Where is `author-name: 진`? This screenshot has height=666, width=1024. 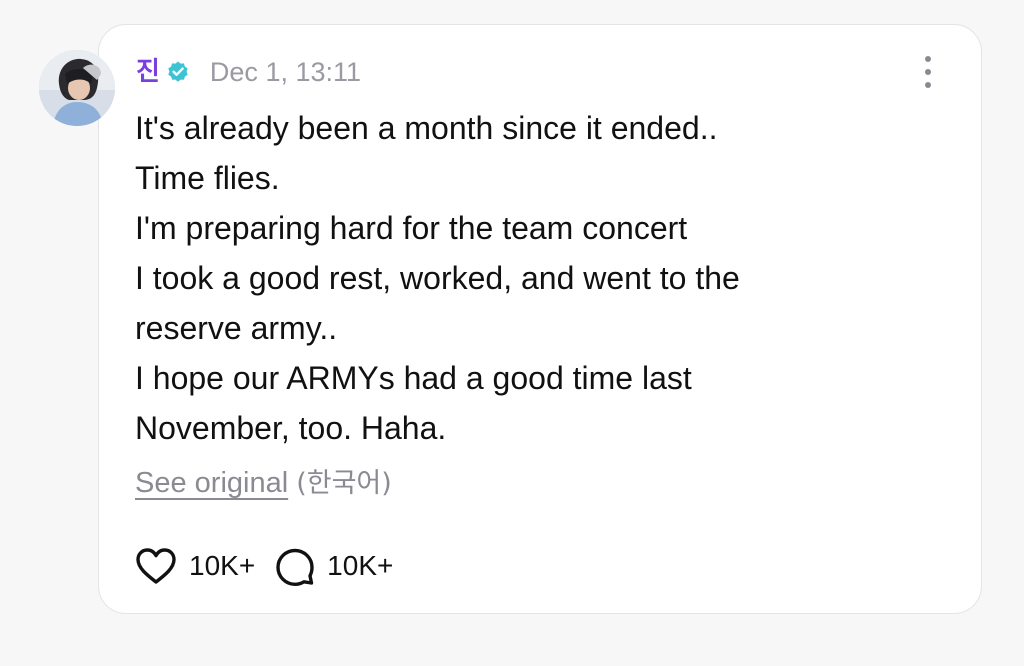 author-name: 진 is located at coordinates (148, 72).